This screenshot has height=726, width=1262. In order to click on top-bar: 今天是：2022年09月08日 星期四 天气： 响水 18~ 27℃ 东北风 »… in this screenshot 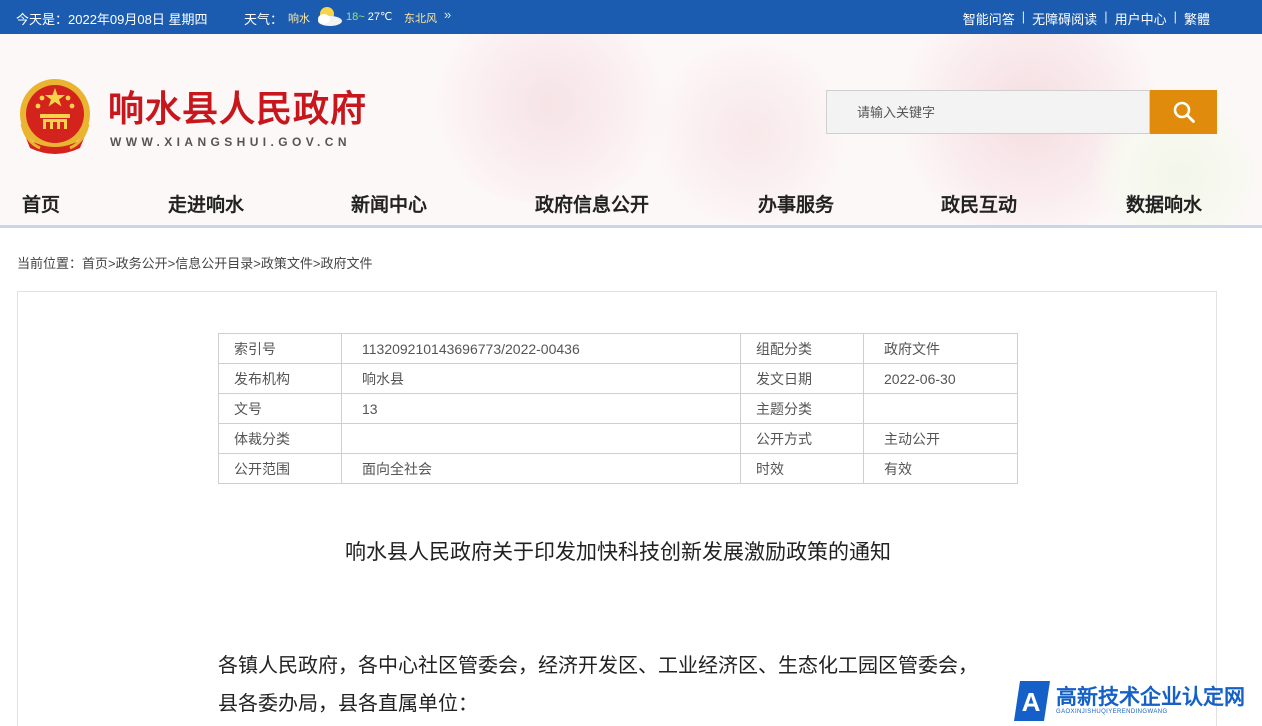, I will do `click(631, 17)`.